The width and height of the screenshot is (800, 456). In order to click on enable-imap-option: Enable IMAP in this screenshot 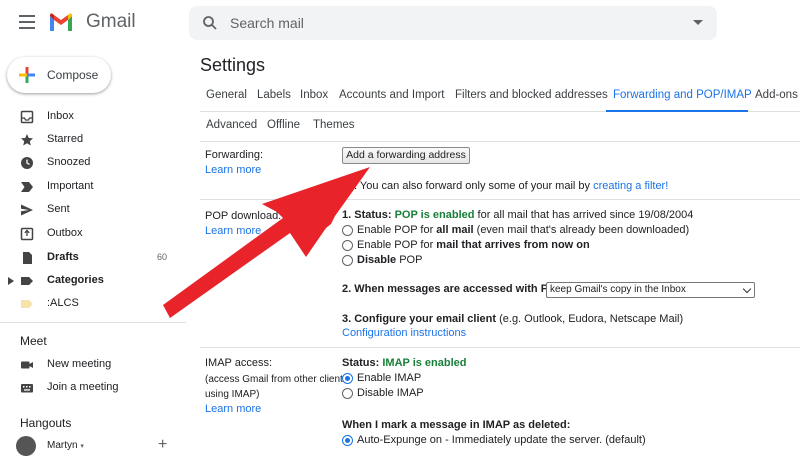, I will do `click(389, 378)`.